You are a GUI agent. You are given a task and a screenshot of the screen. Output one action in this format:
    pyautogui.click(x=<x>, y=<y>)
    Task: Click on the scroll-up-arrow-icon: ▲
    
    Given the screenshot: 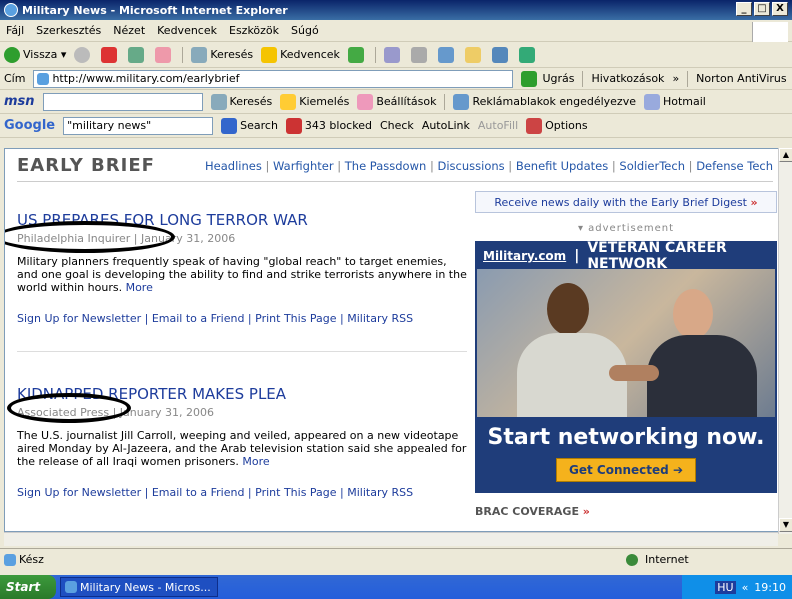 What is the action you would take?
    pyautogui.click(x=785, y=155)
    